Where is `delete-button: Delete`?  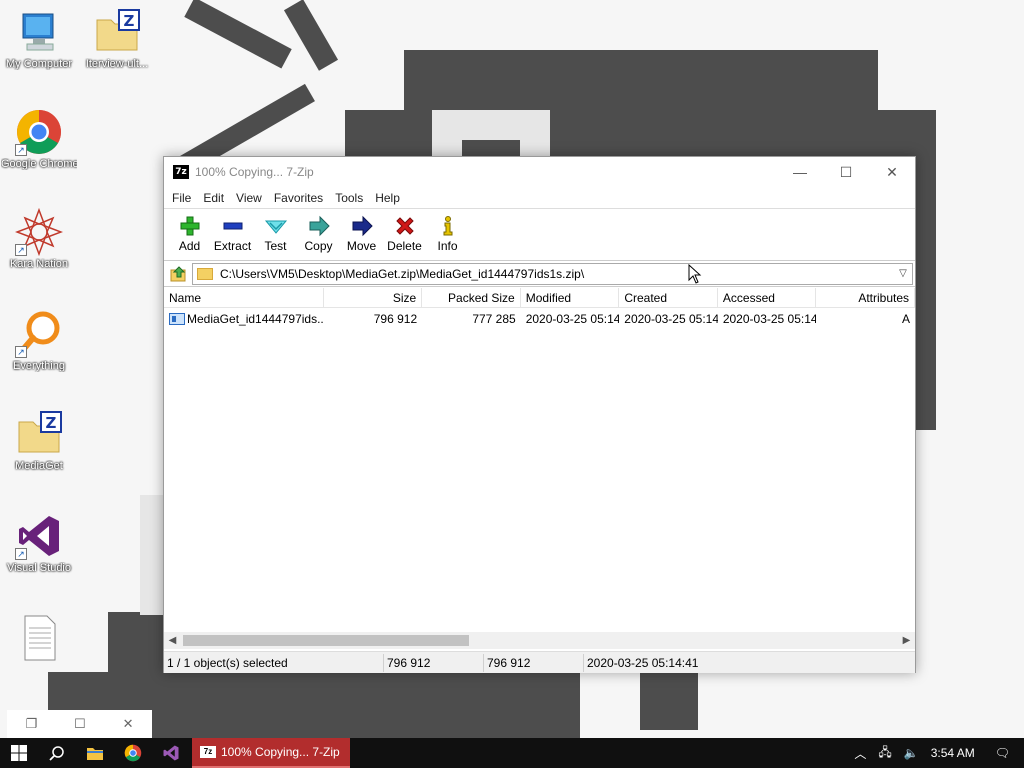 delete-button: Delete is located at coordinates (404, 233).